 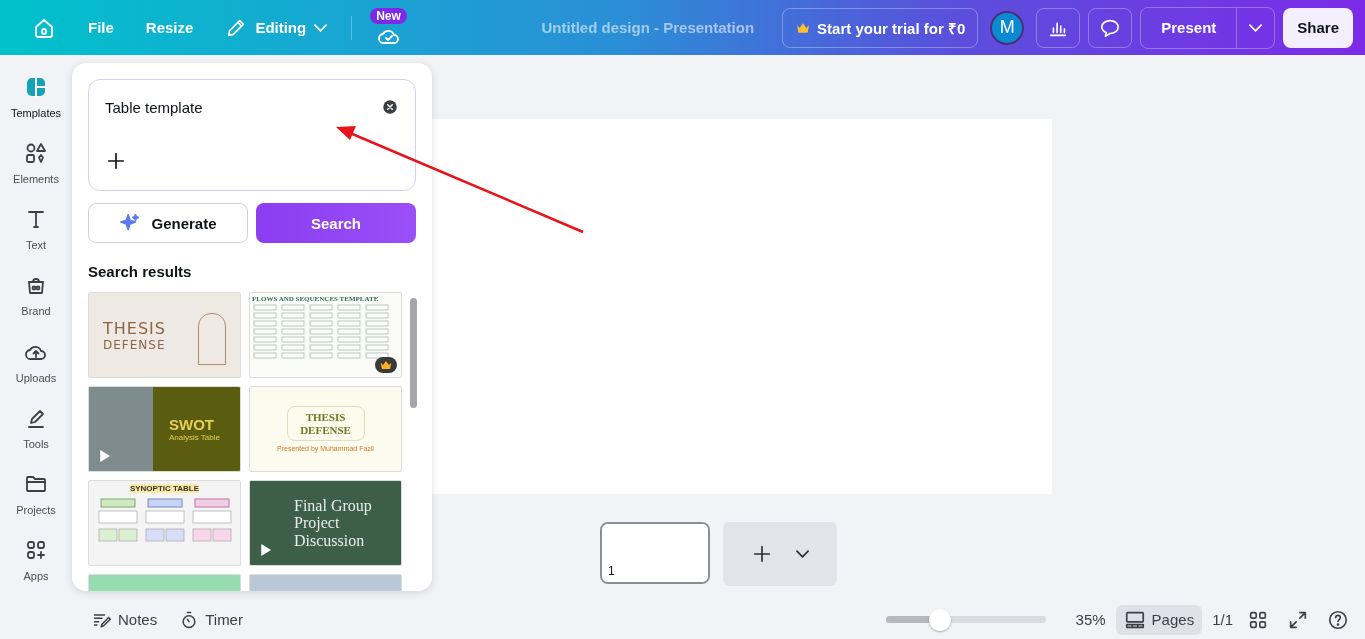 I want to click on avatar: M, so click(x=1007, y=27).